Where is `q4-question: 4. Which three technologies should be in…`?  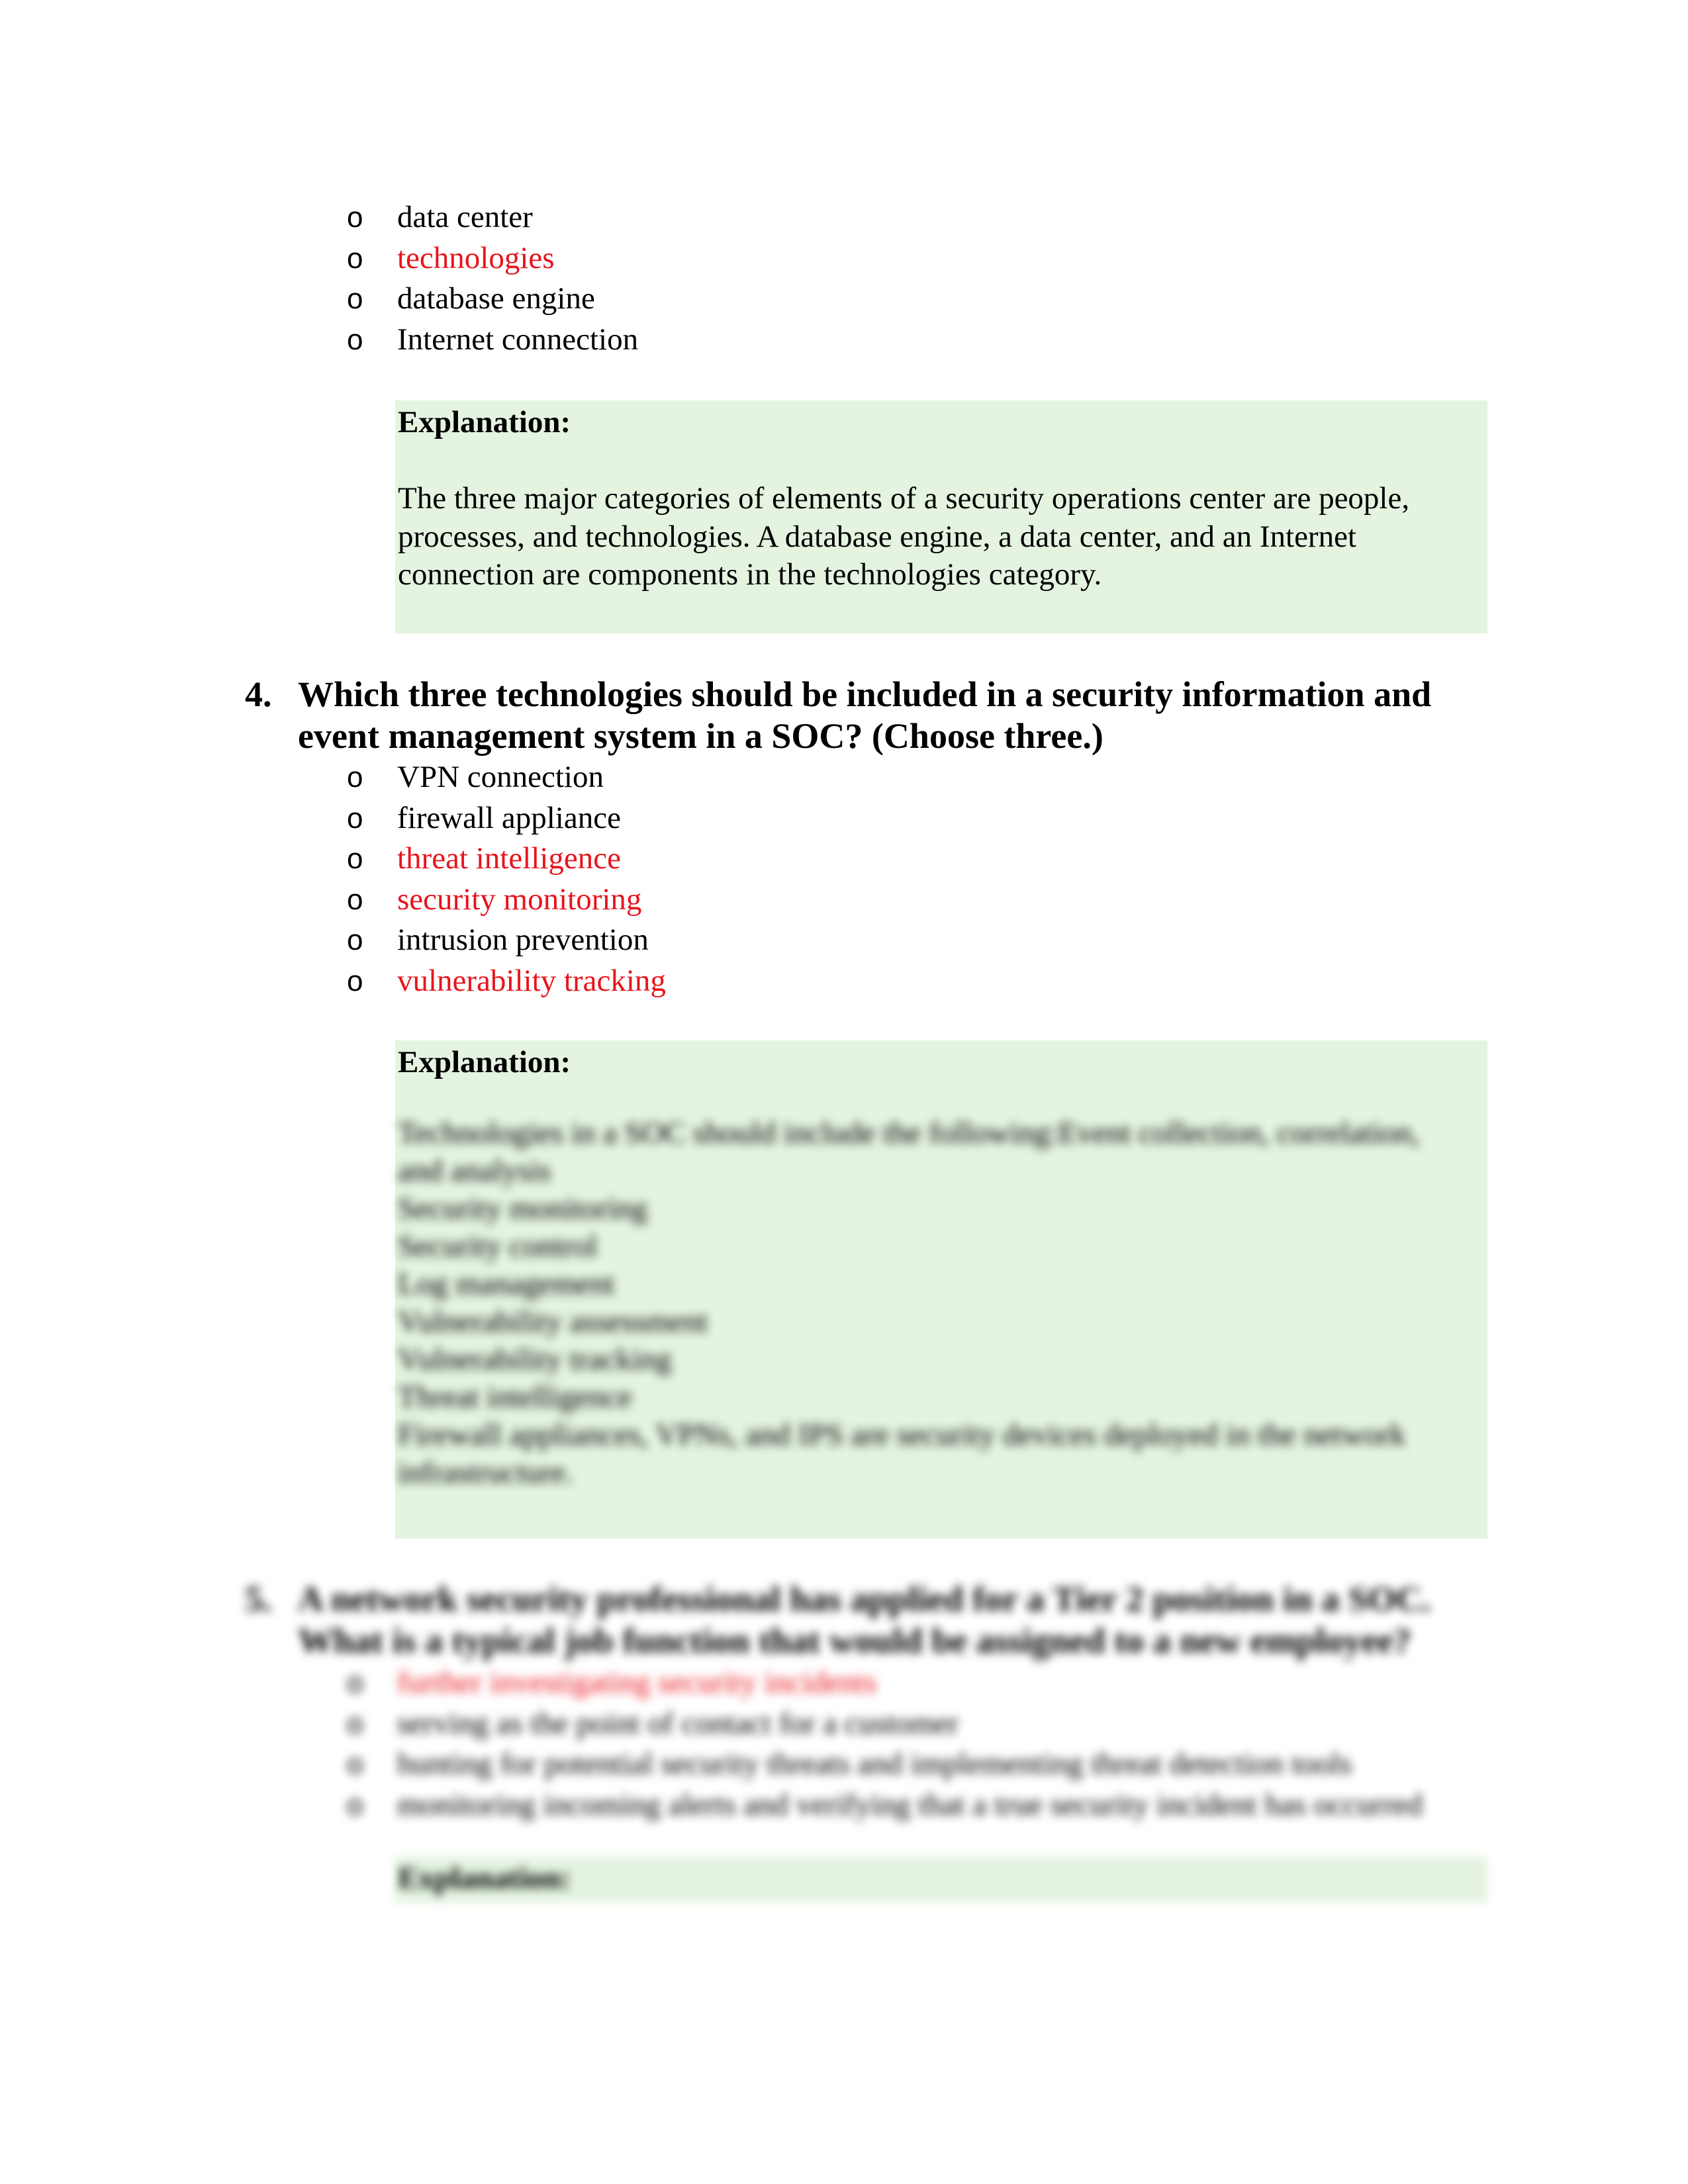
q4-question: 4. Which three technologies should be in… is located at coordinates (867, 715).